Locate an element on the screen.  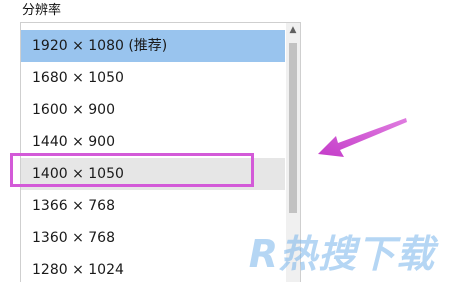
resolution-option-1280x1024: 1280 × 1024 is located at coordinates (153, 268).